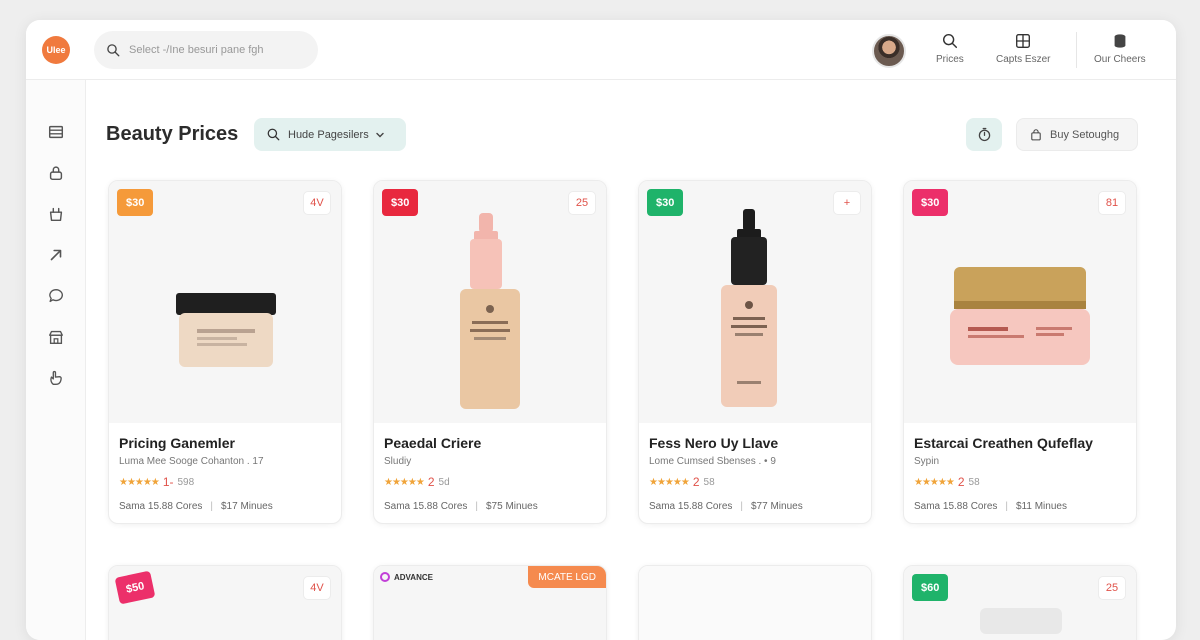 Image resolution: width=1200 pixels, height=640 pixels. What do you see at coordinates (567, 577) in the screenshot?
I see `promo-tag: MCATE LGD` at bounding box center [567, 577].